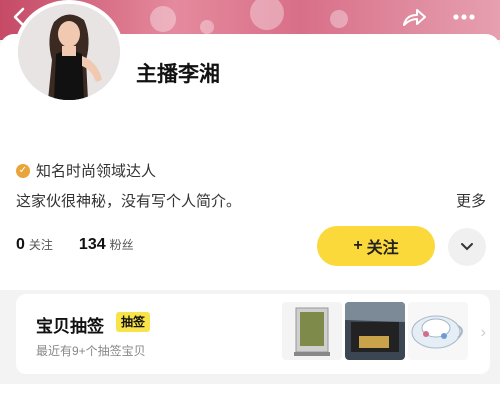 This screenshot has width=500, height=410. I want to click on more-link: 更多, so click(471, 200).